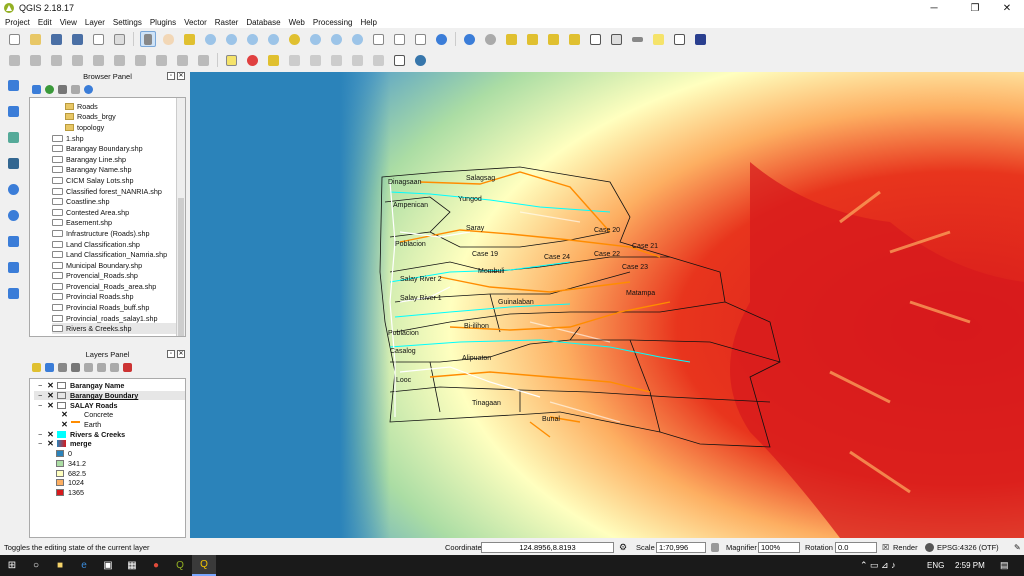  I want to click on identify-icon, so click(470, 39).